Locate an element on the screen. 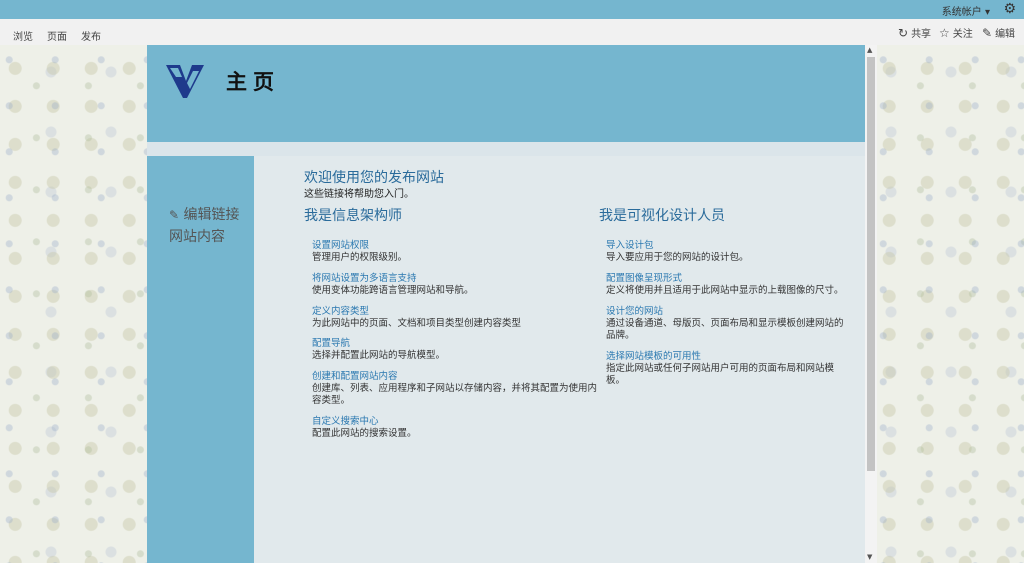  item-link: 设计您的网站 is located at coordinates (725, 312).